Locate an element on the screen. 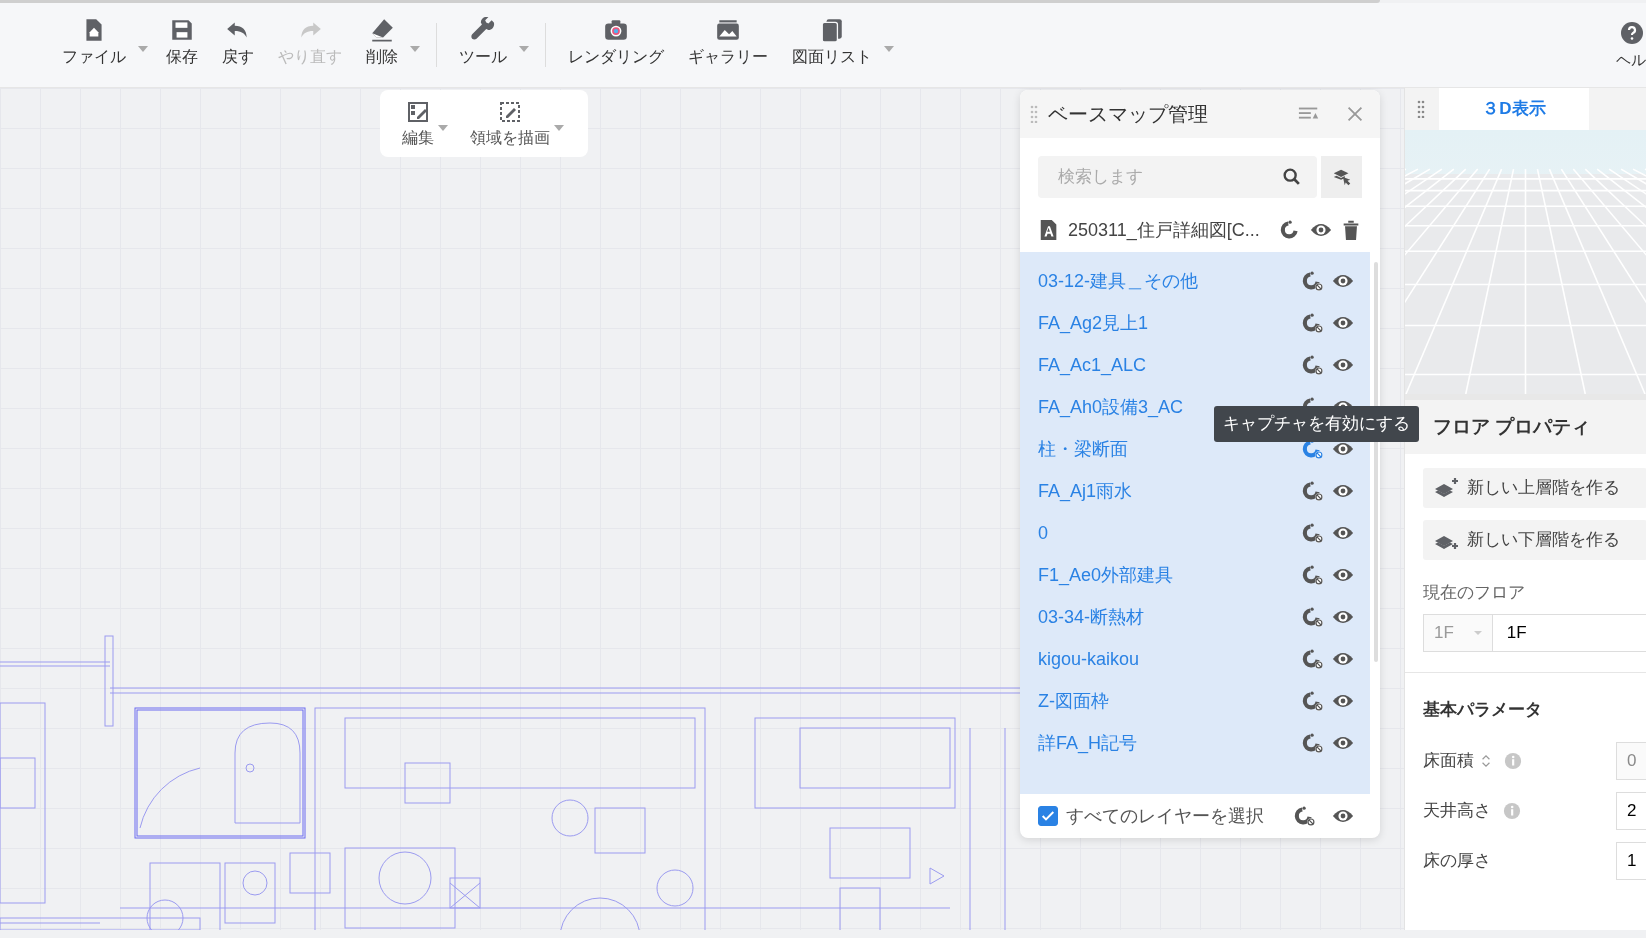 The image size is (1646, 938). toolbar-button: レンダリング is located at coordinates (616, 35).